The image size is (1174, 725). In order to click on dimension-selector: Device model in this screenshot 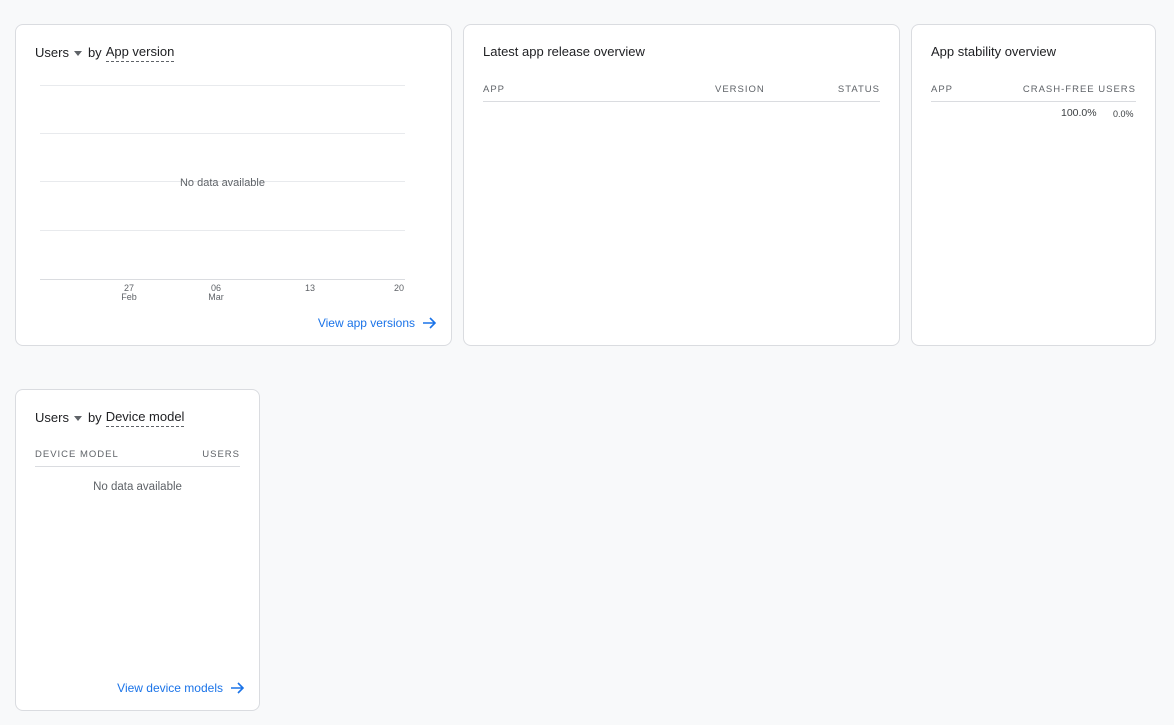, I will do `click(145, 418)`.